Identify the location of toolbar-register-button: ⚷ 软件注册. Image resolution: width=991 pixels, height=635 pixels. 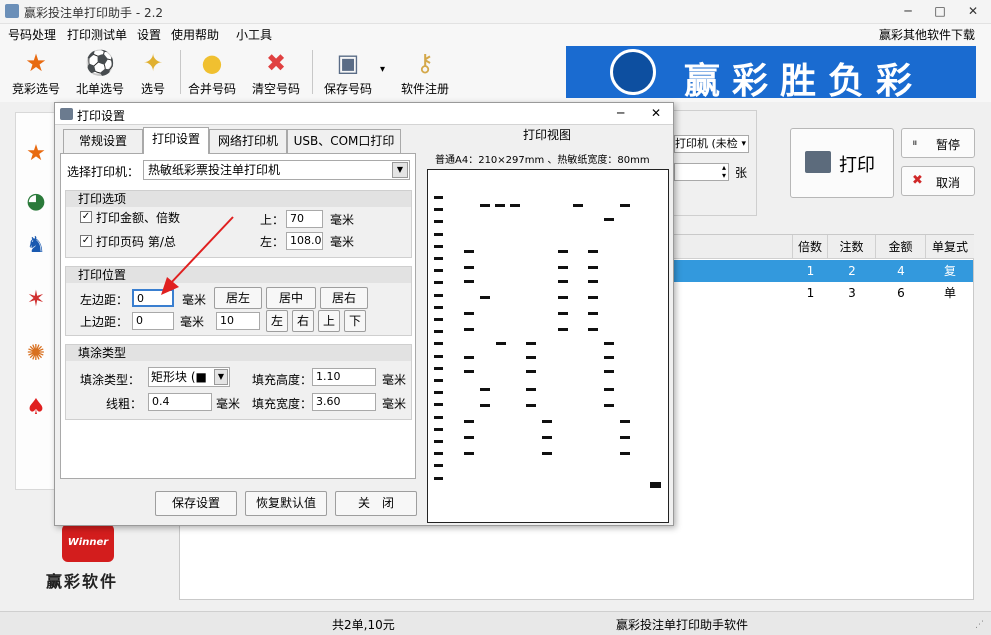
(425, 72).